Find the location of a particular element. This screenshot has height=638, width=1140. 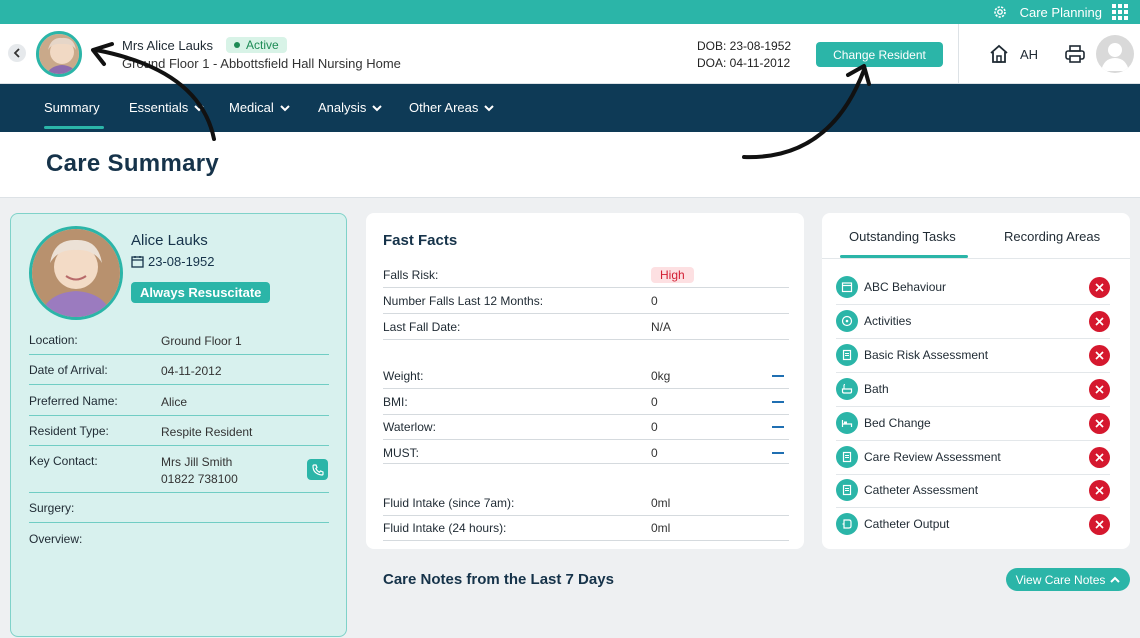

user-avatar is located at coordinates (1115, 54).